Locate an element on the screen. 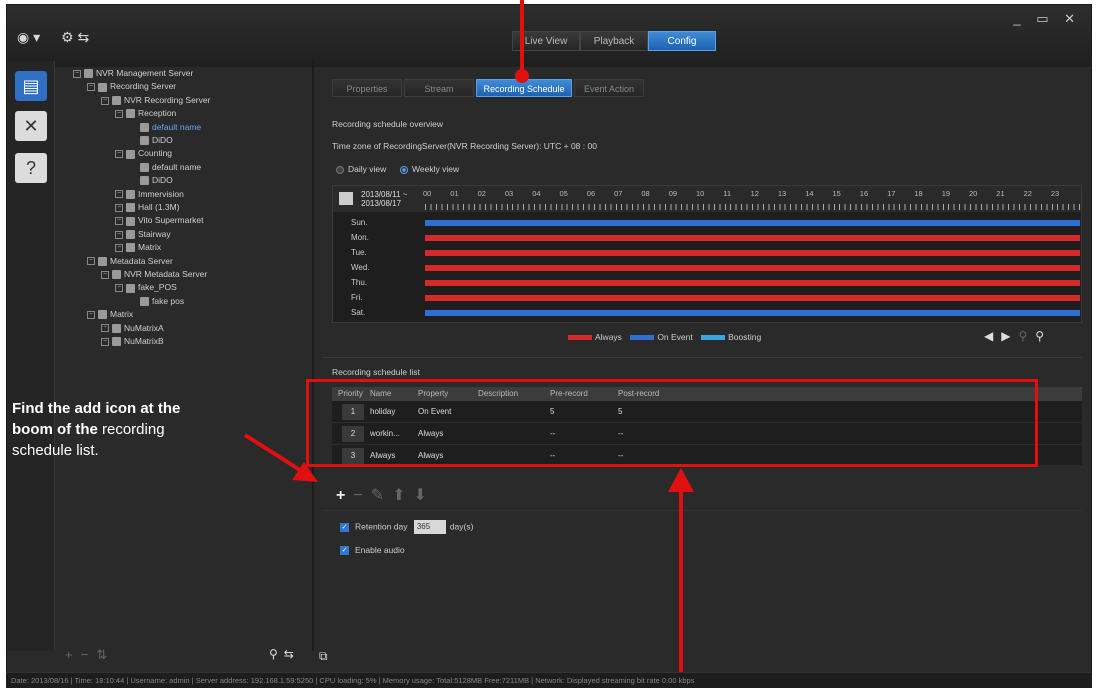 This screenshot has width=1098, height=690. calendar-icon is located at coordinates (346, 198).